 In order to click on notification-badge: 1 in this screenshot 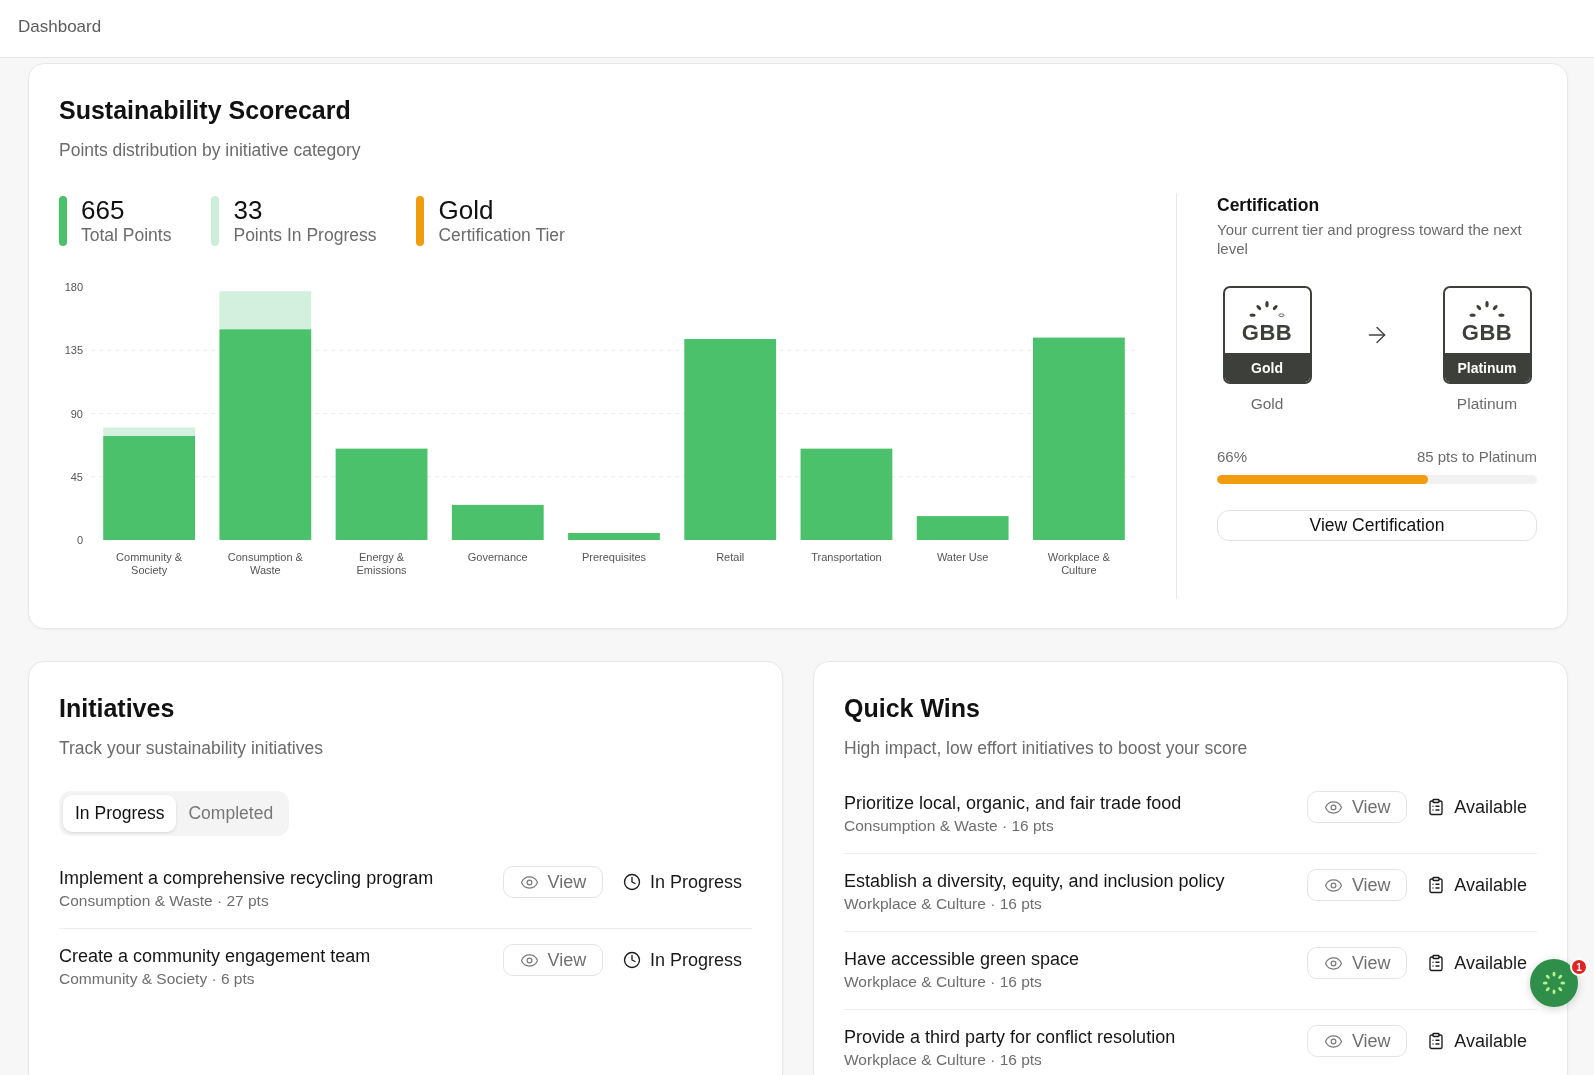, I will do `click(1579, 967)`.